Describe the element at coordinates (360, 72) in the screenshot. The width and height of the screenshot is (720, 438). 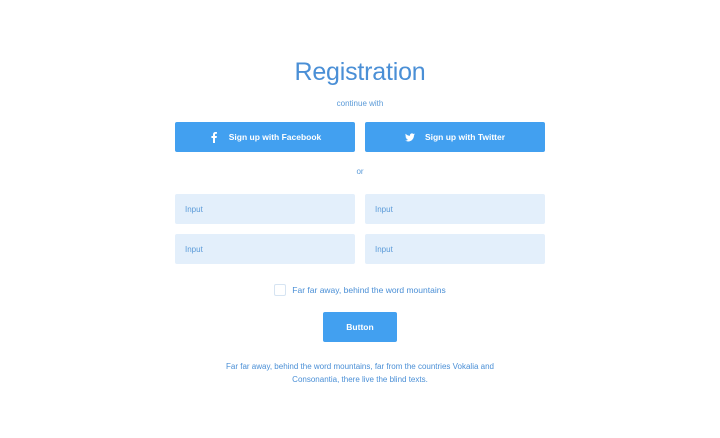
I see `page-title: Registration` at that location.